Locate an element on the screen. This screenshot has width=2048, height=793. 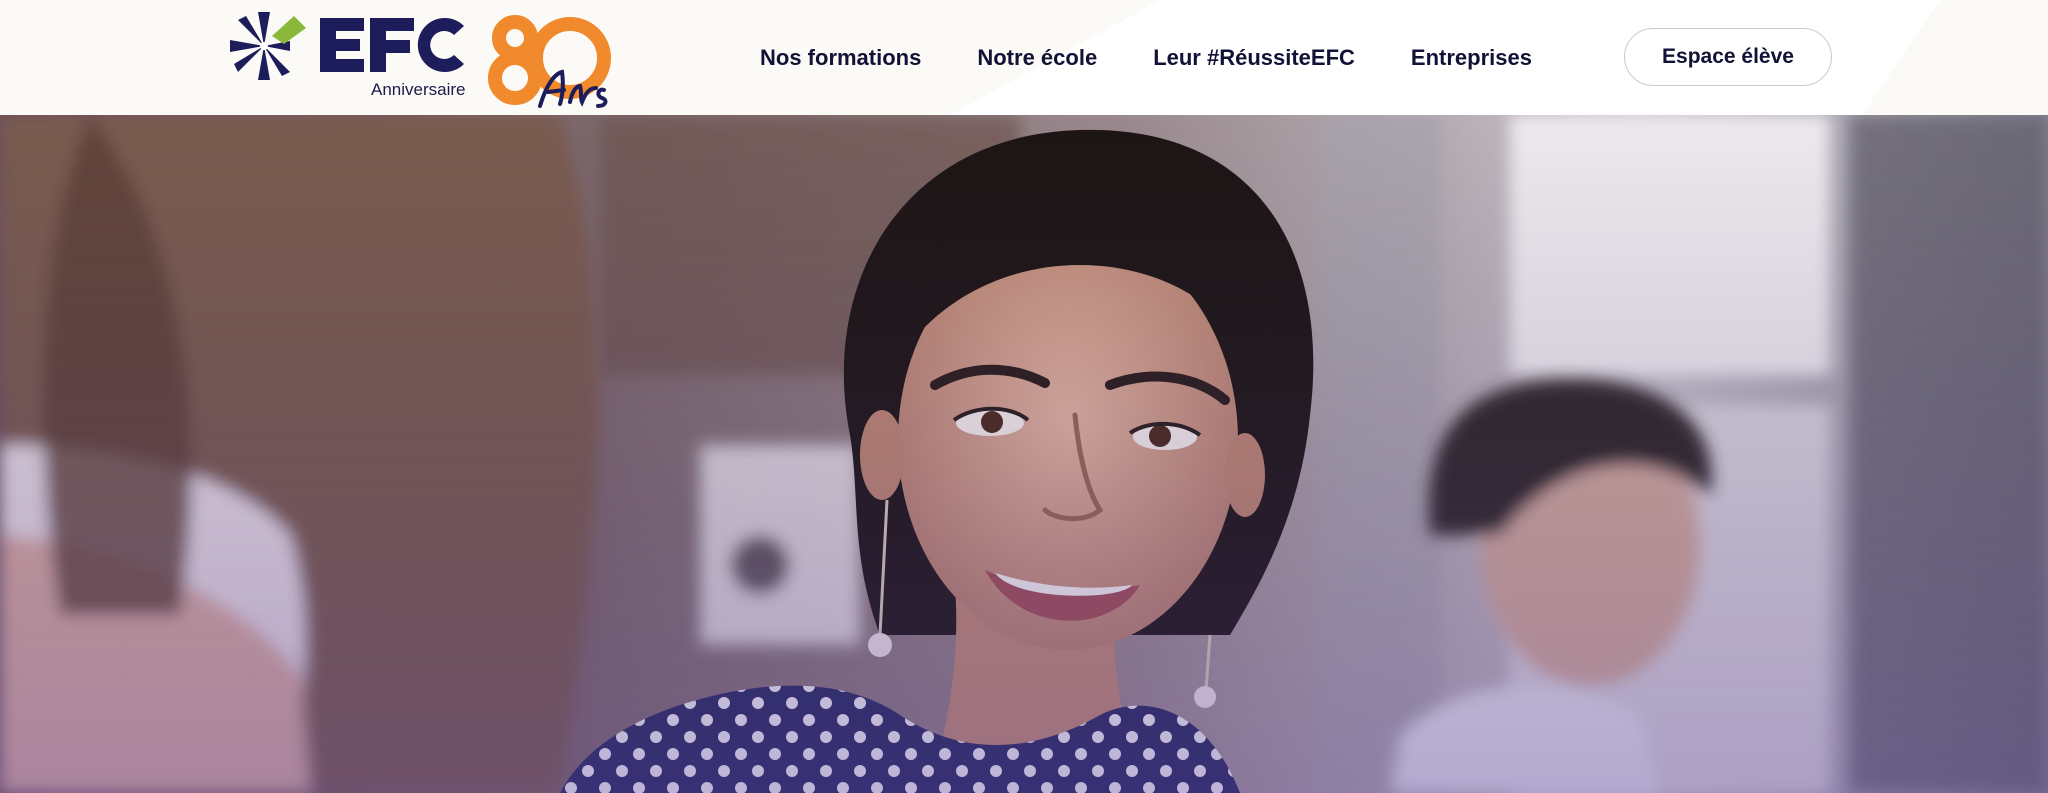
student-space-button: Espace élève is located at coordinates (1728, 57).